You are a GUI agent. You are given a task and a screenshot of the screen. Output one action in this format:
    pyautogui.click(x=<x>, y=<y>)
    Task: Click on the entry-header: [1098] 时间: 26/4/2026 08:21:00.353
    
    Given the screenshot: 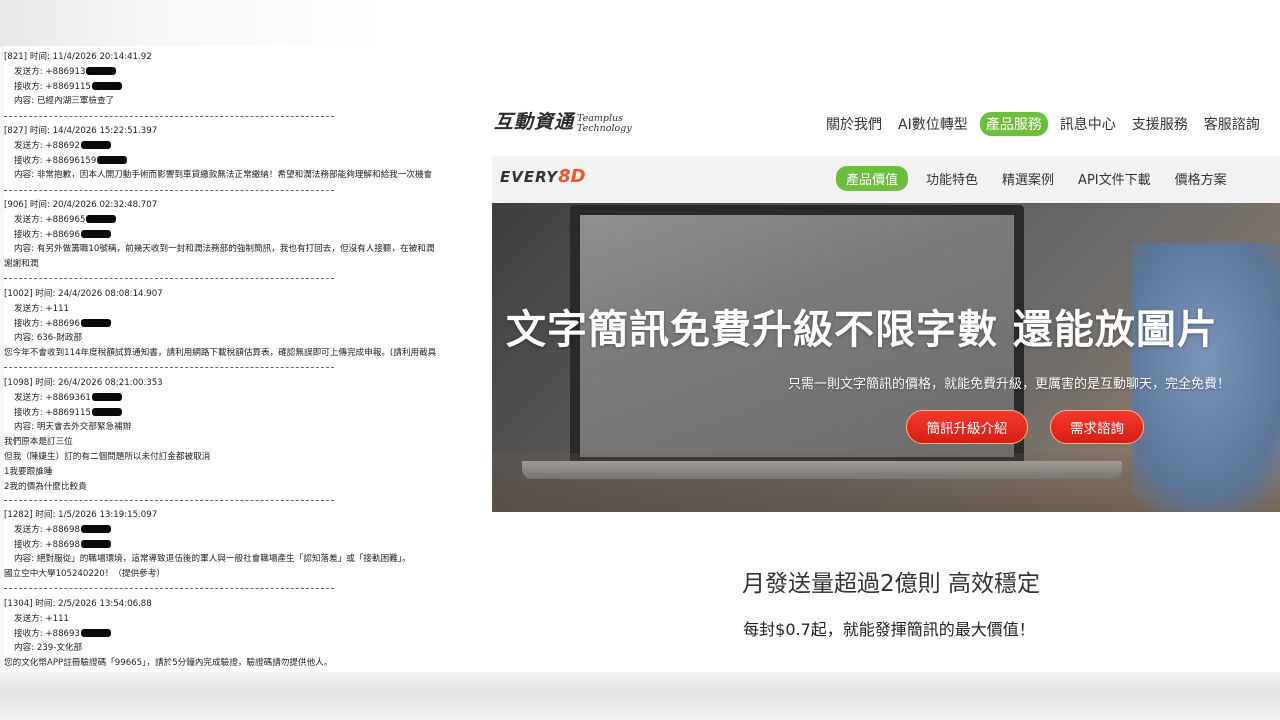 What is the action you would take?
    pyautogui.click(x=83, y=383)
    